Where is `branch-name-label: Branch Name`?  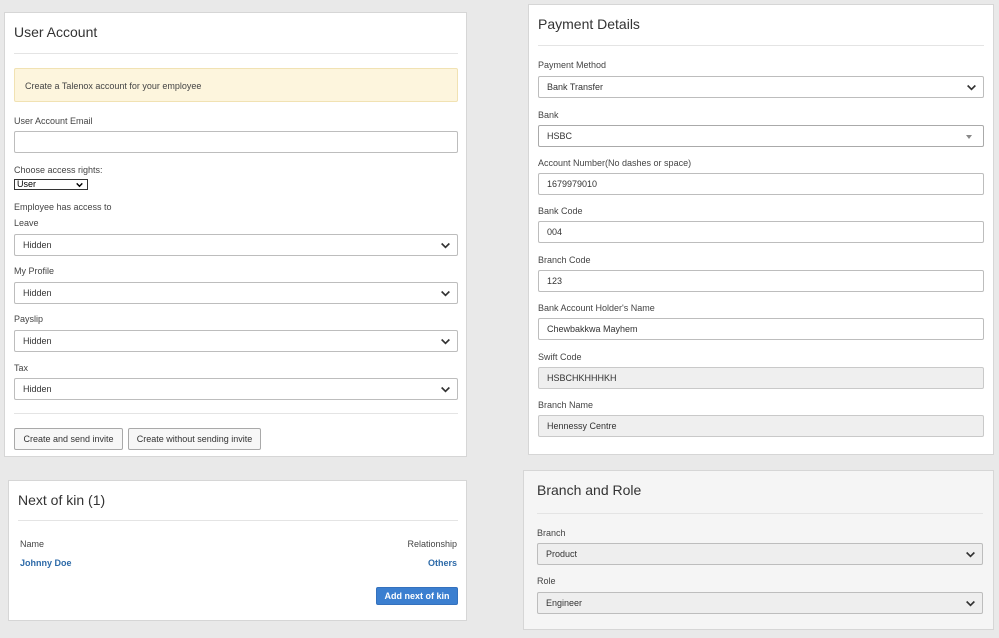
branch-name-label: Branch Name is located at coordinates (566, 405).